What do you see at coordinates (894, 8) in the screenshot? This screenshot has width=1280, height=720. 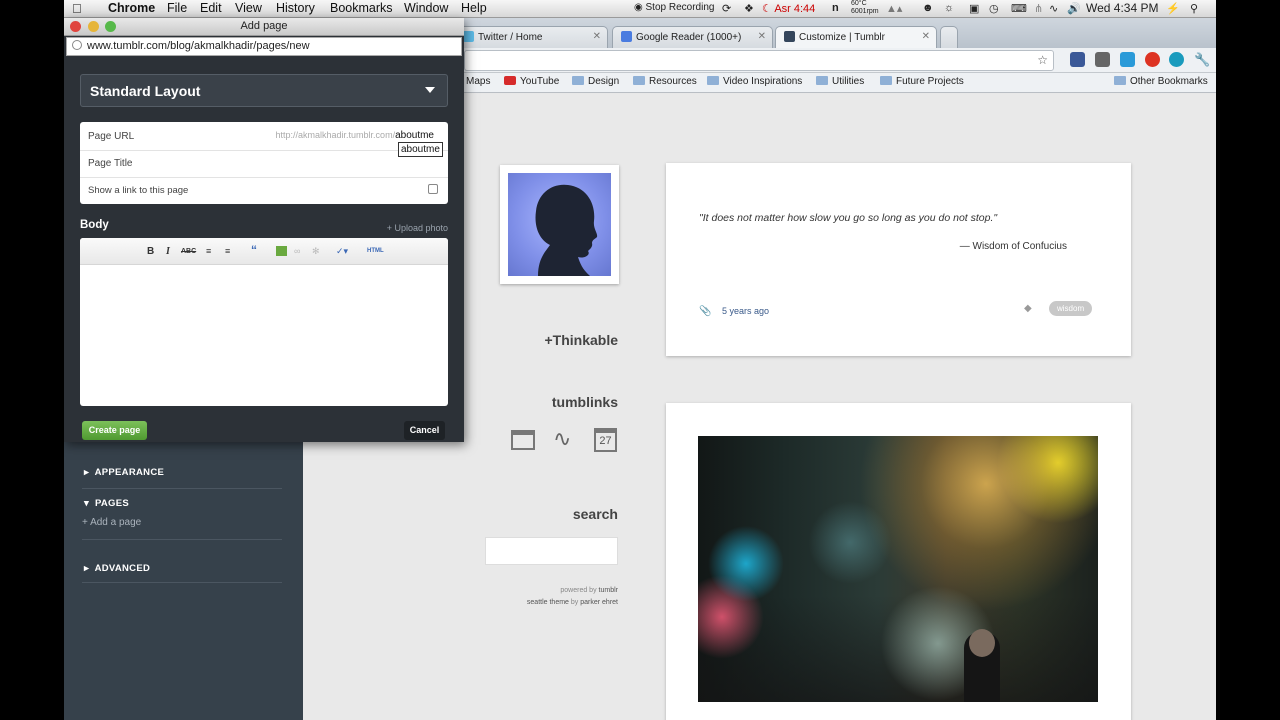 I see `mountain-icon: ▲▴` at bounding box center [894, 8].